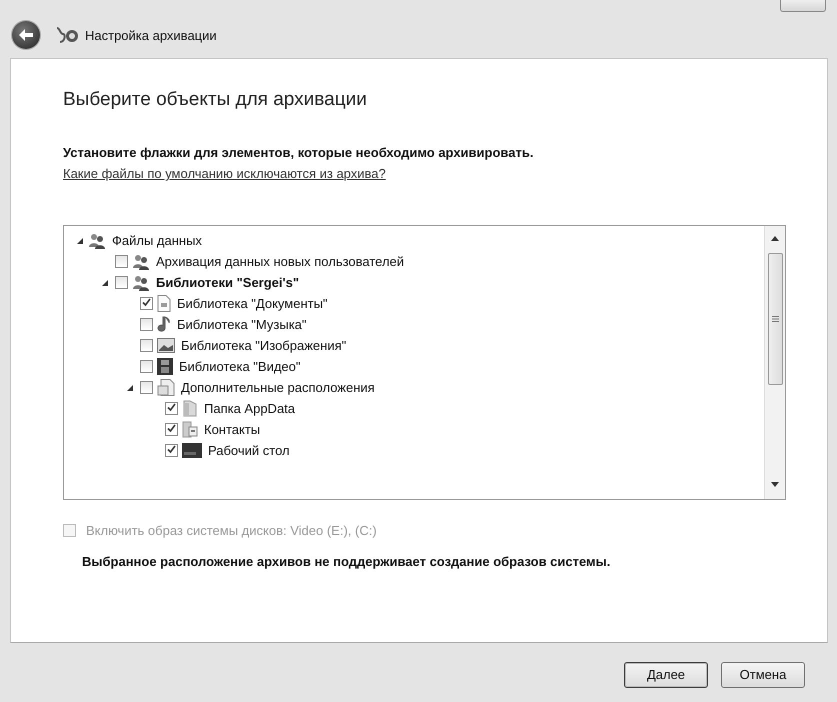  I want to click on document-icon, so click(164, 303).